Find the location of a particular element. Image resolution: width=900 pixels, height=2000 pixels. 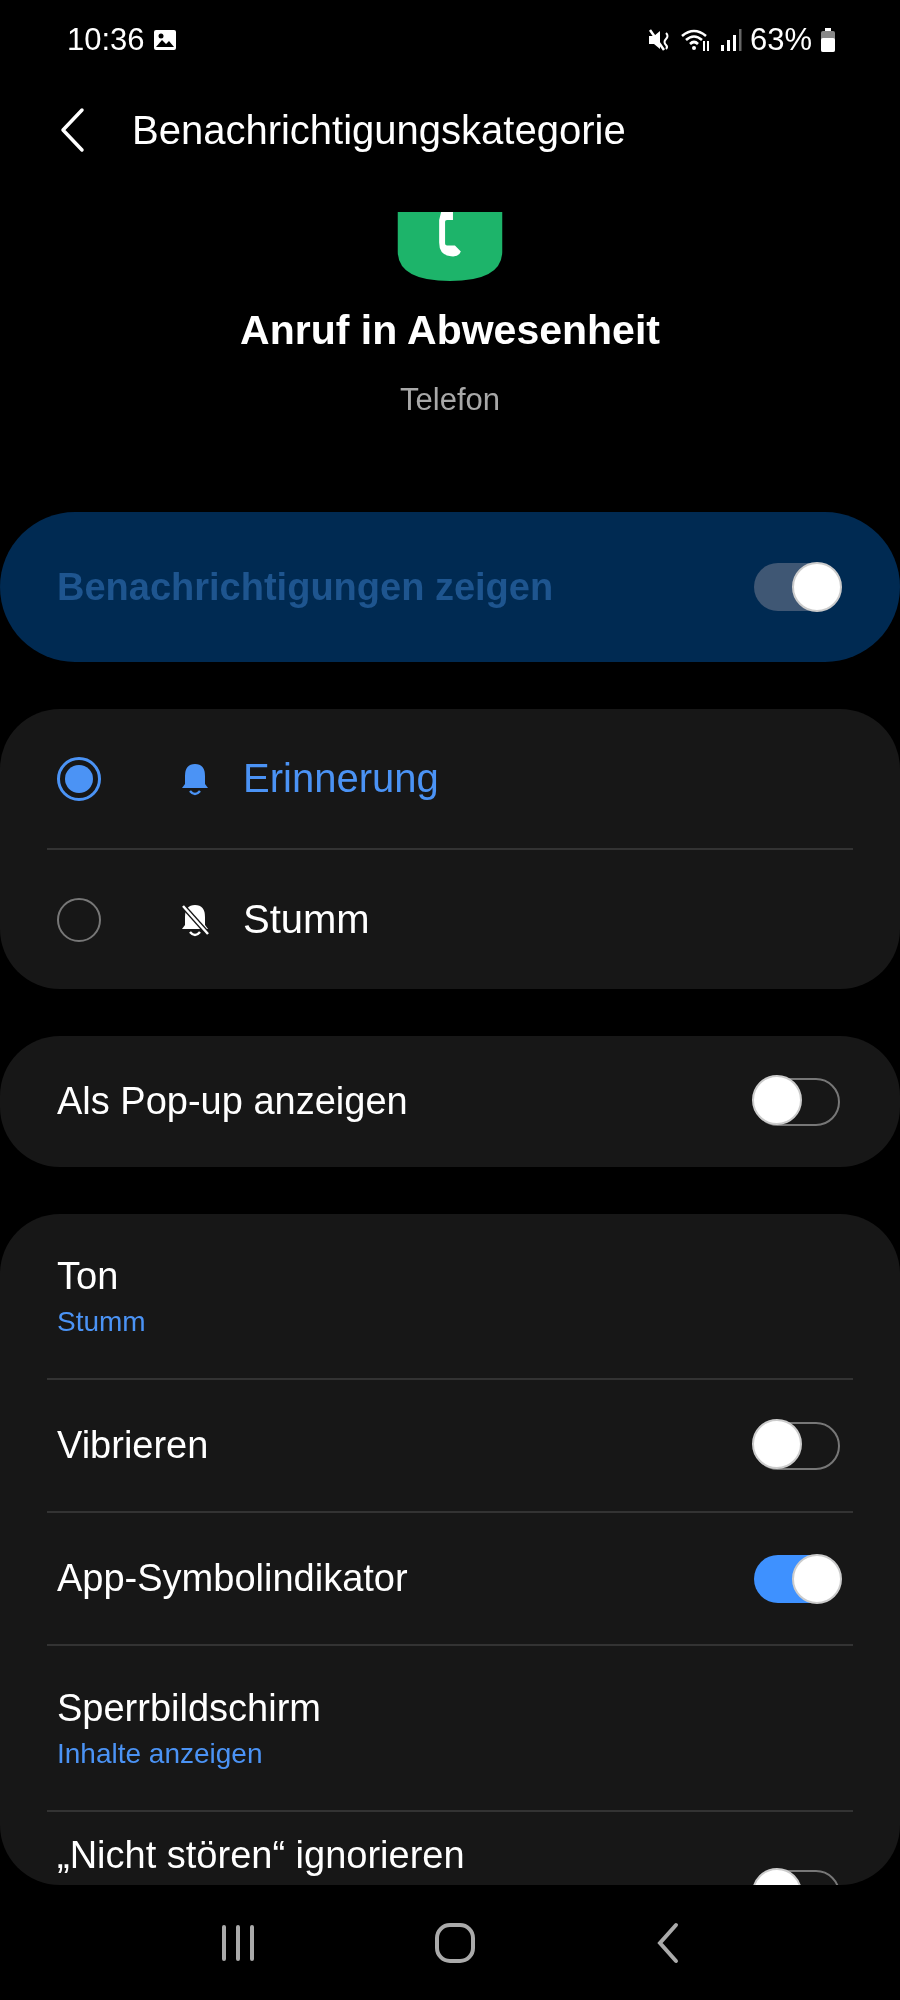

option-label: Erinnerung is located at coordinates (341, 778).